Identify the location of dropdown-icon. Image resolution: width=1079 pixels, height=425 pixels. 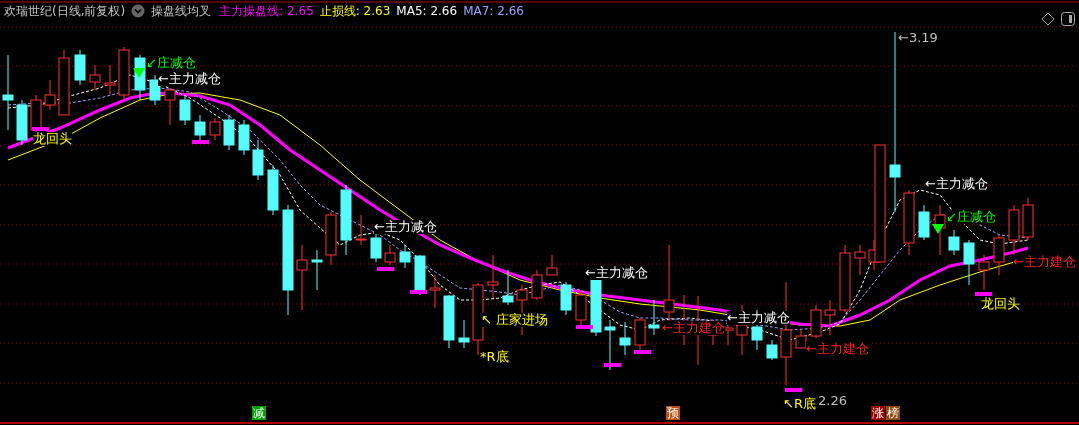
(138, 11).